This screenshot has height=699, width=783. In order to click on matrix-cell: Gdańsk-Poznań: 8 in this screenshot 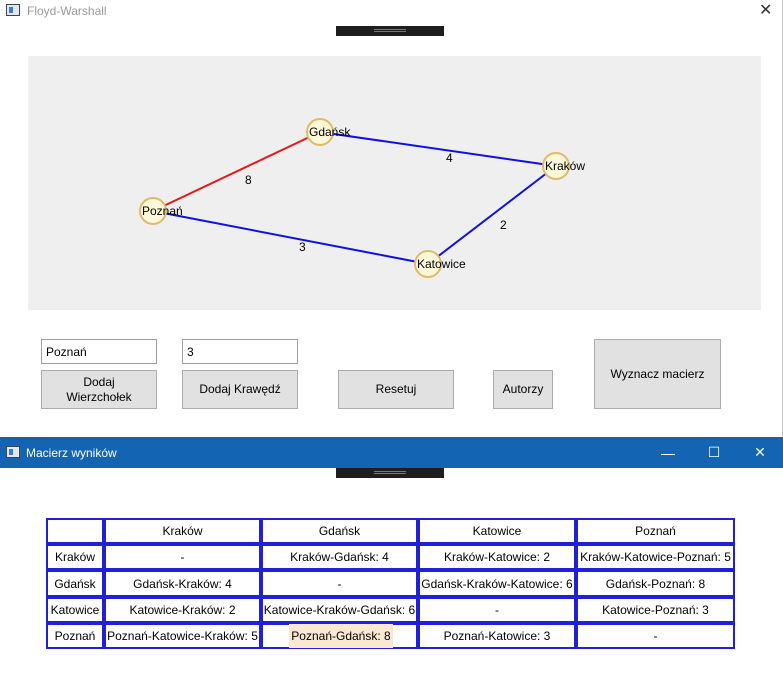, I will do `click(655, 583)`.